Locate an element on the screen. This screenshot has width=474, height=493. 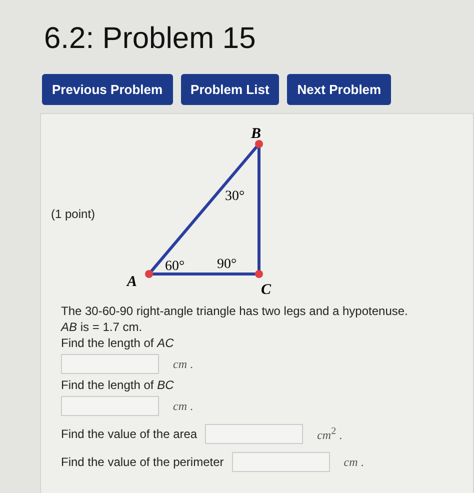
vertex-label: C is located at coordinates (266, 288).